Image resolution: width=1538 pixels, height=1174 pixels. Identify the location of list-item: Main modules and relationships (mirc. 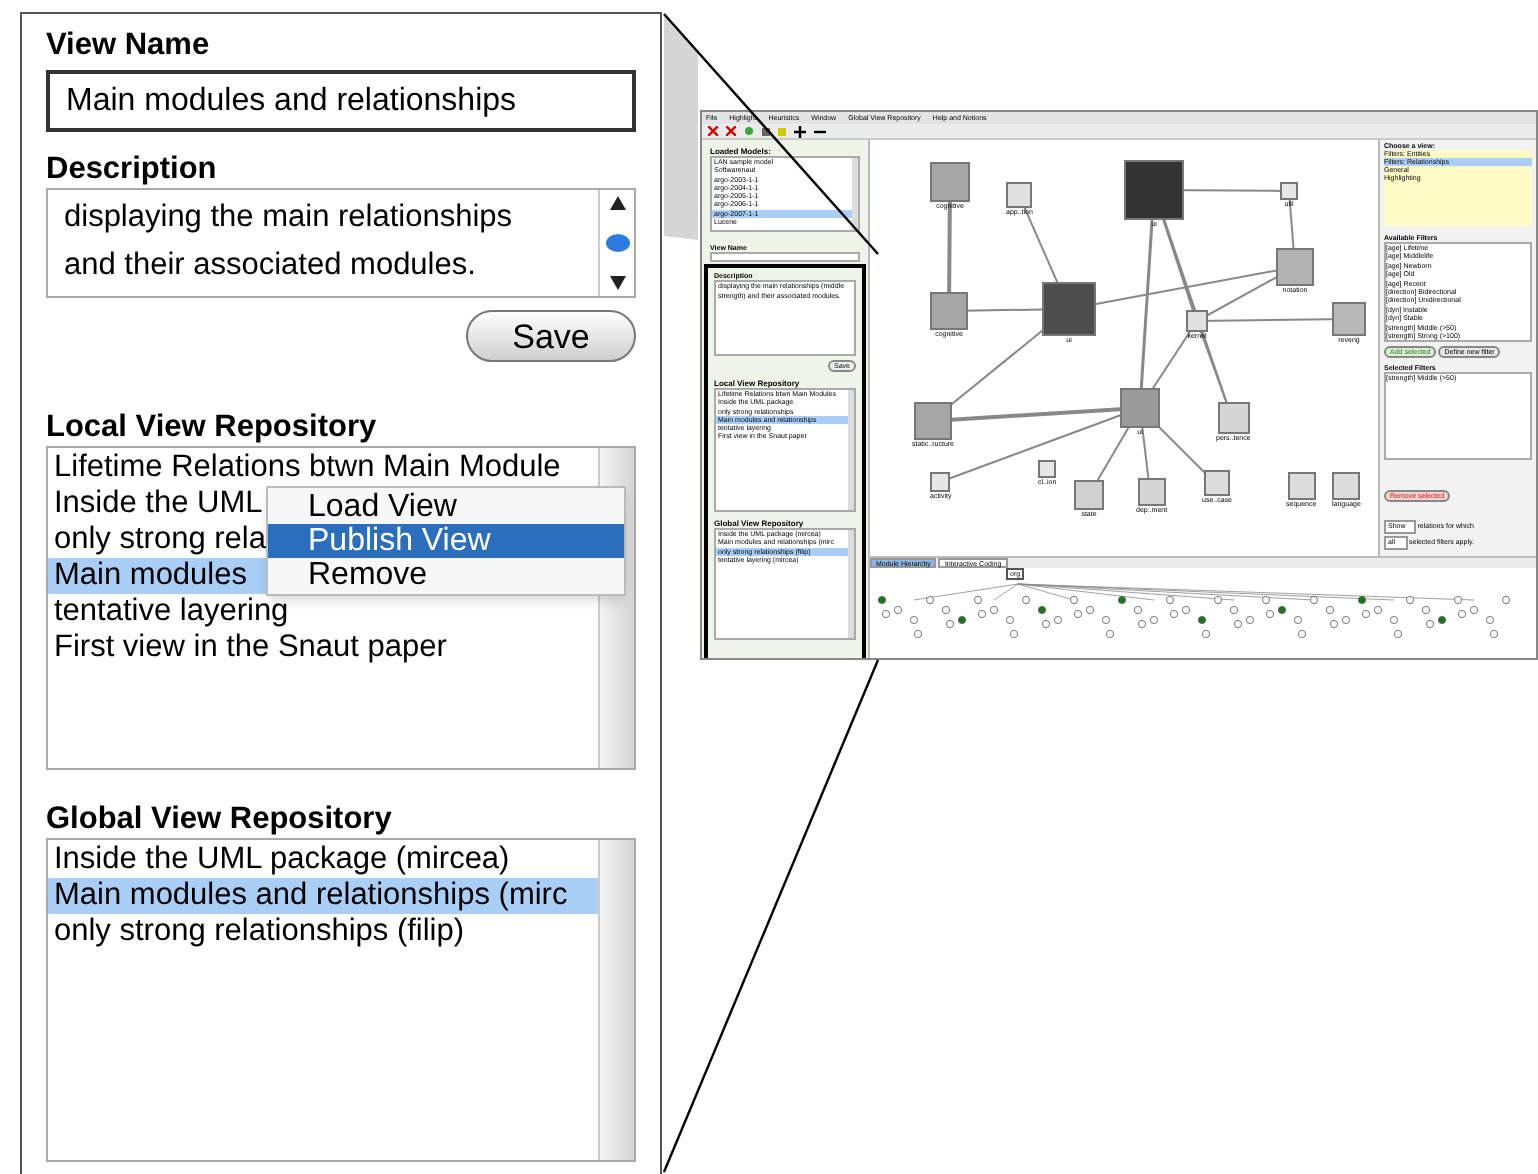
(323, 896).